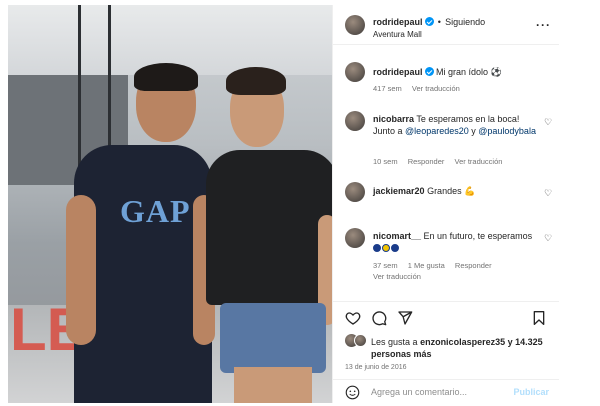  What do you see at coordinates (352, 392) in the screenshot?
I see `emoji-icon` at bounding box center [352, 392].